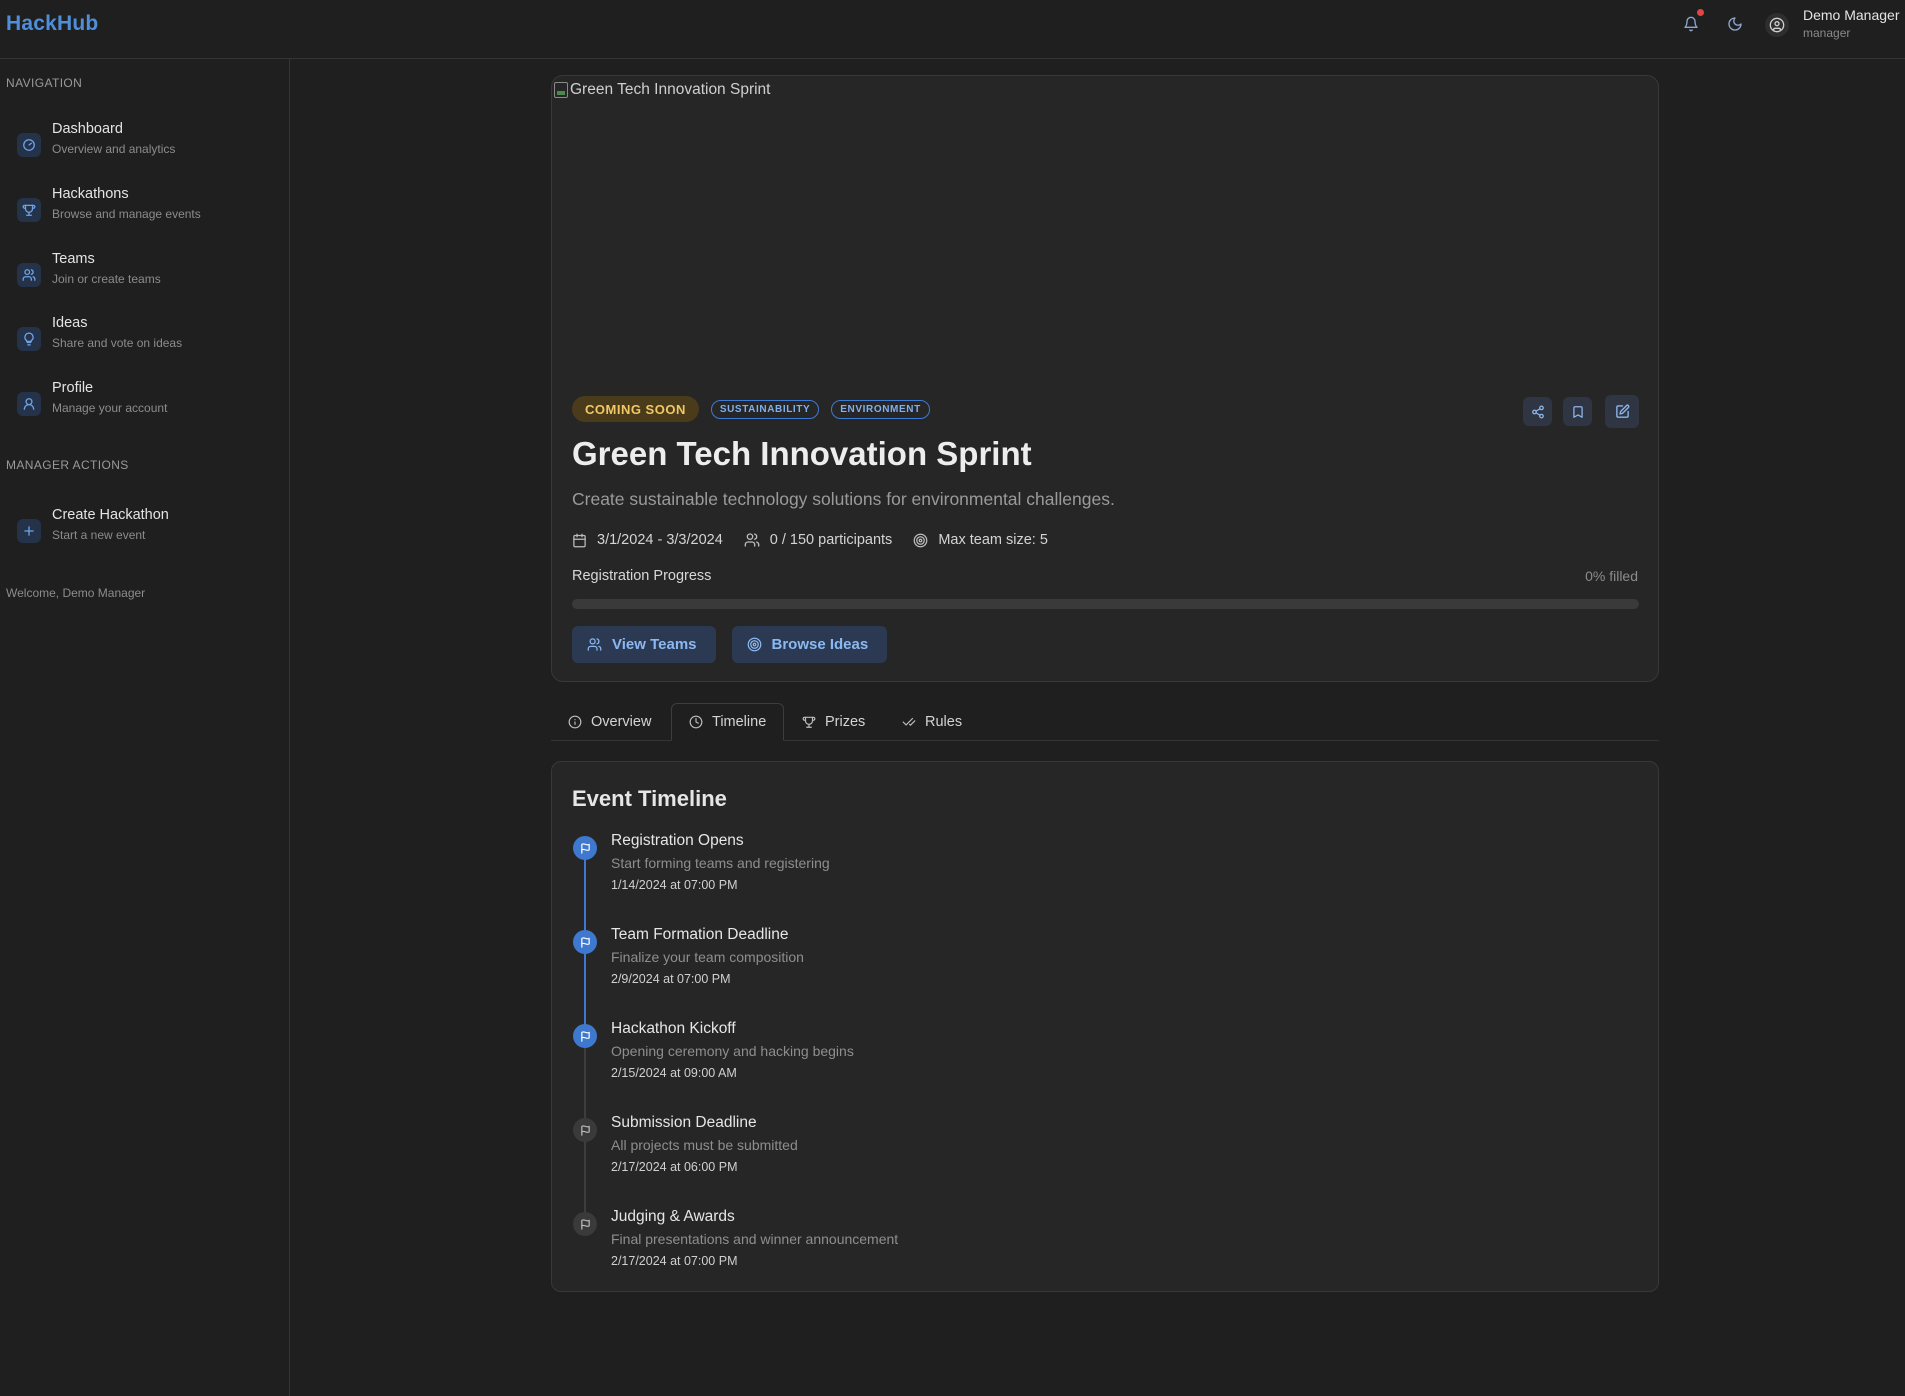 This screenshot has width=1905, height=1396. I want to click on theme-toggle-button, so click(1735, 24).